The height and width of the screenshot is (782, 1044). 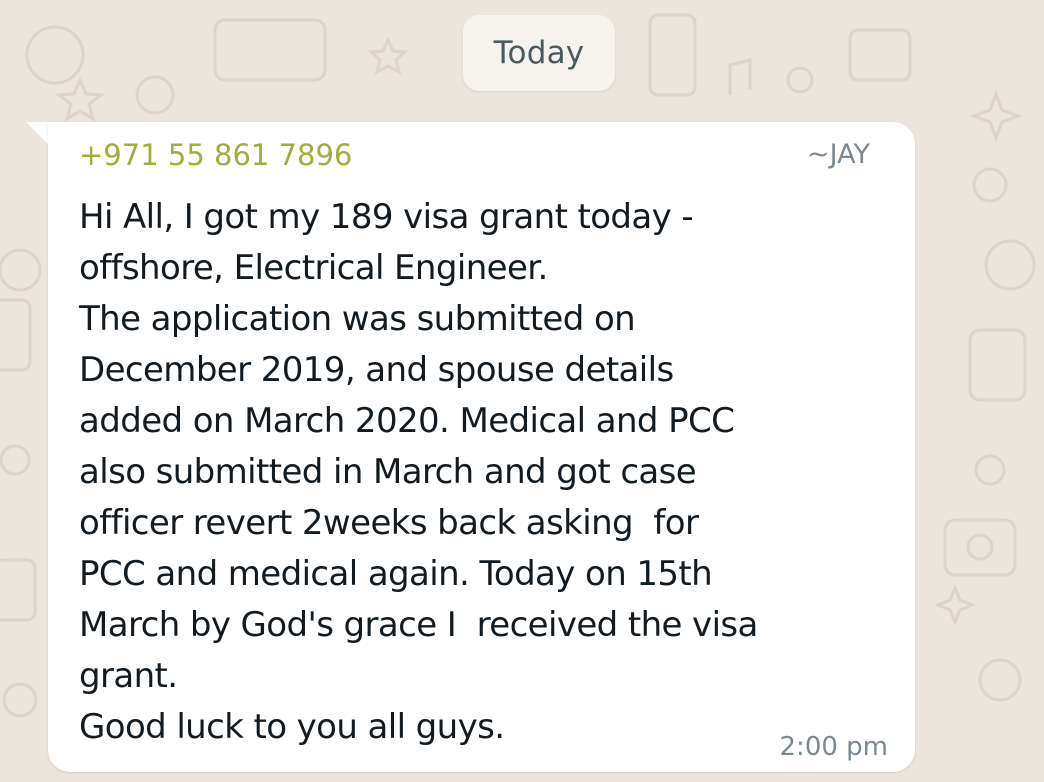 What do you see at coordinates (313, 268) in the screenshot?
I see `message-text-line: offshore, Electrical Engineer.` at bounding box center [313, 268].